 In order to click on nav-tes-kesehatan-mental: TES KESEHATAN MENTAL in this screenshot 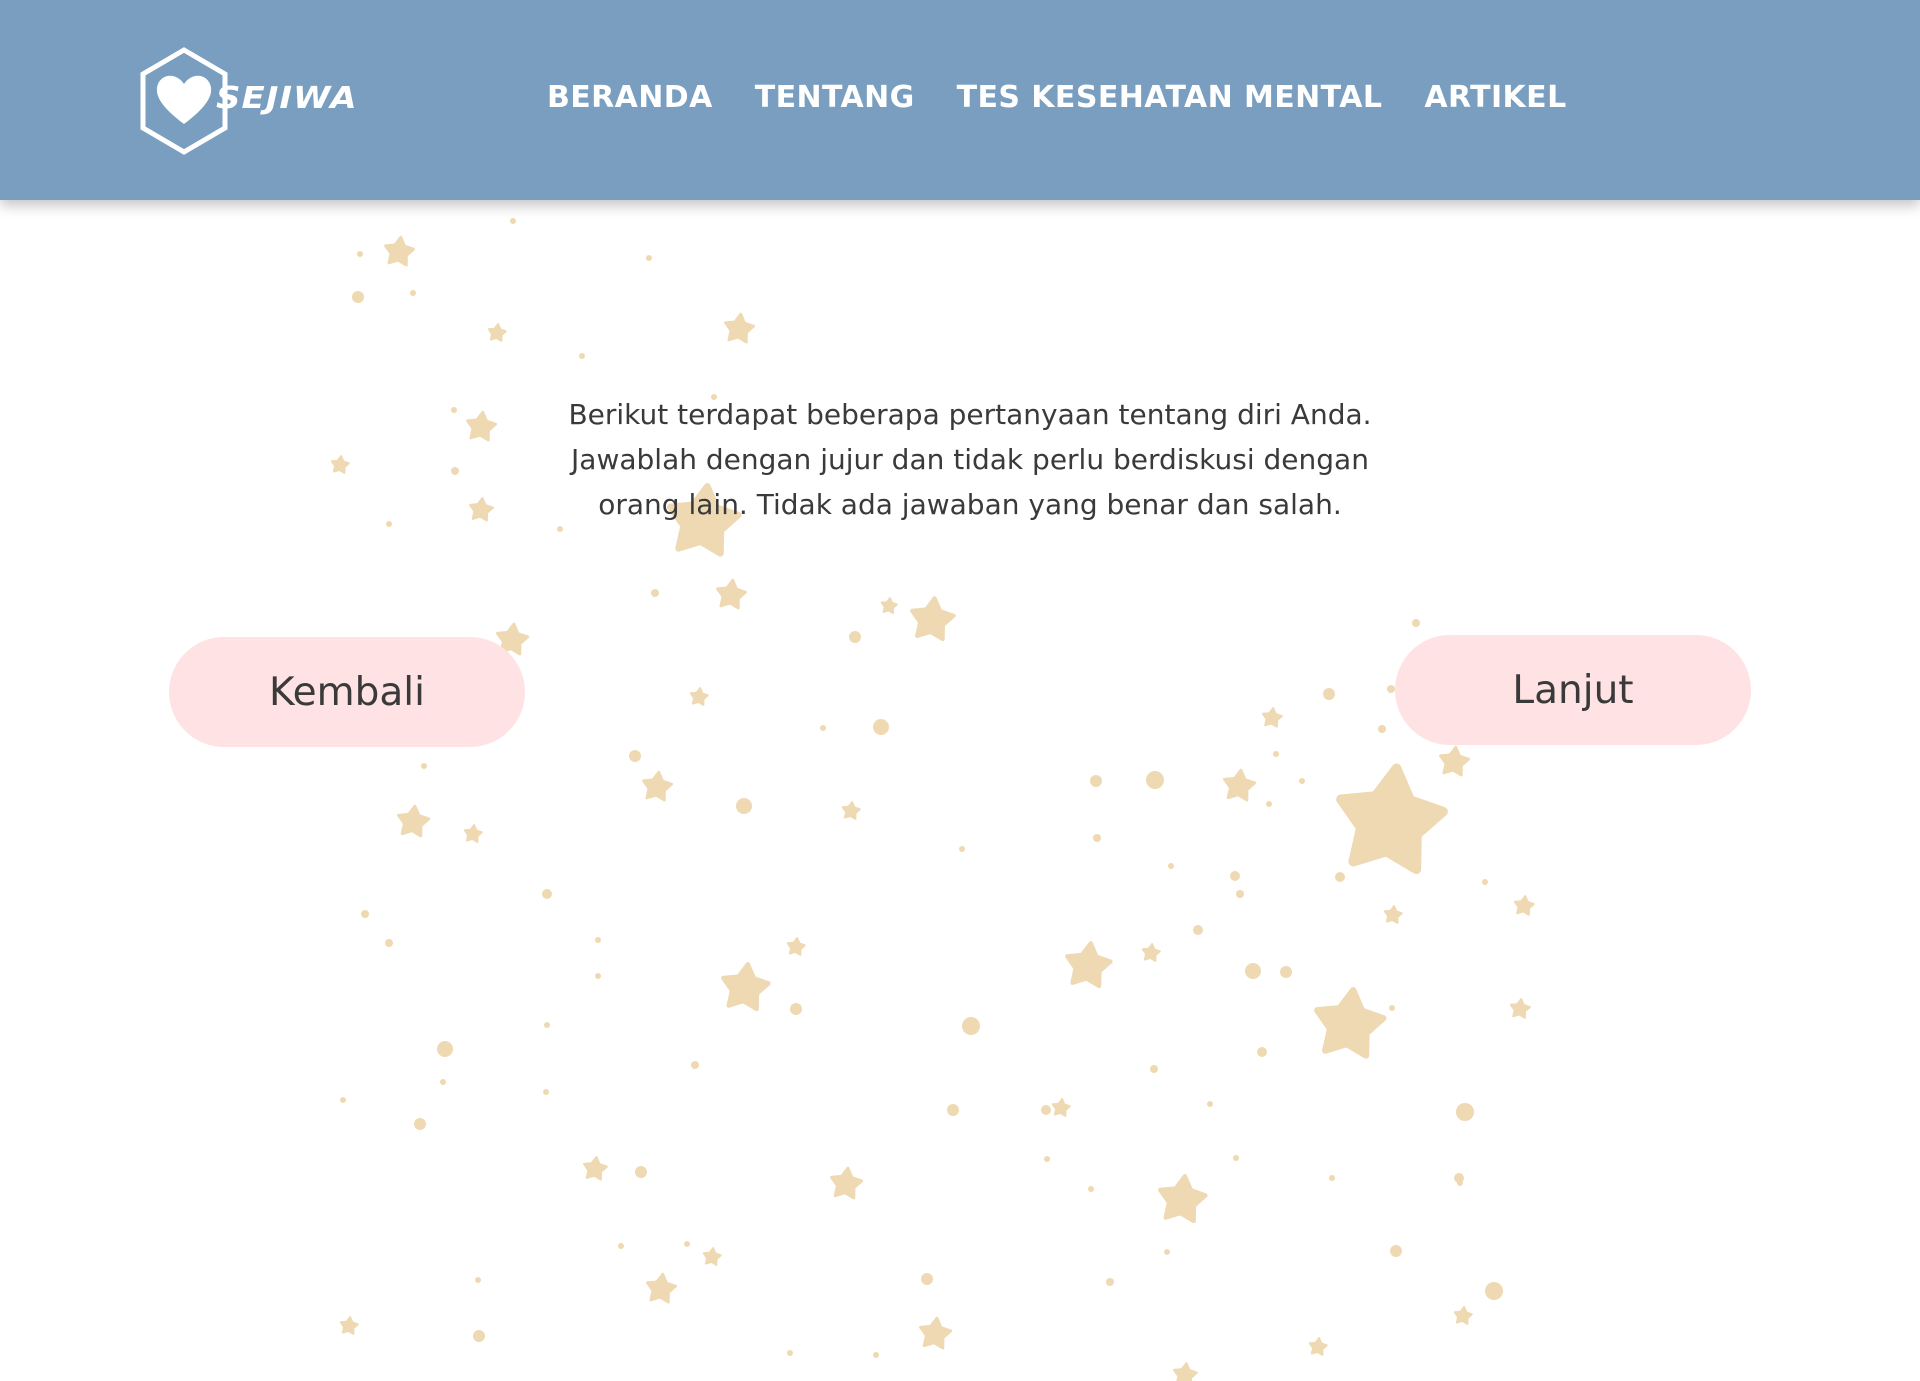, I will do `click(1170, 97)`.